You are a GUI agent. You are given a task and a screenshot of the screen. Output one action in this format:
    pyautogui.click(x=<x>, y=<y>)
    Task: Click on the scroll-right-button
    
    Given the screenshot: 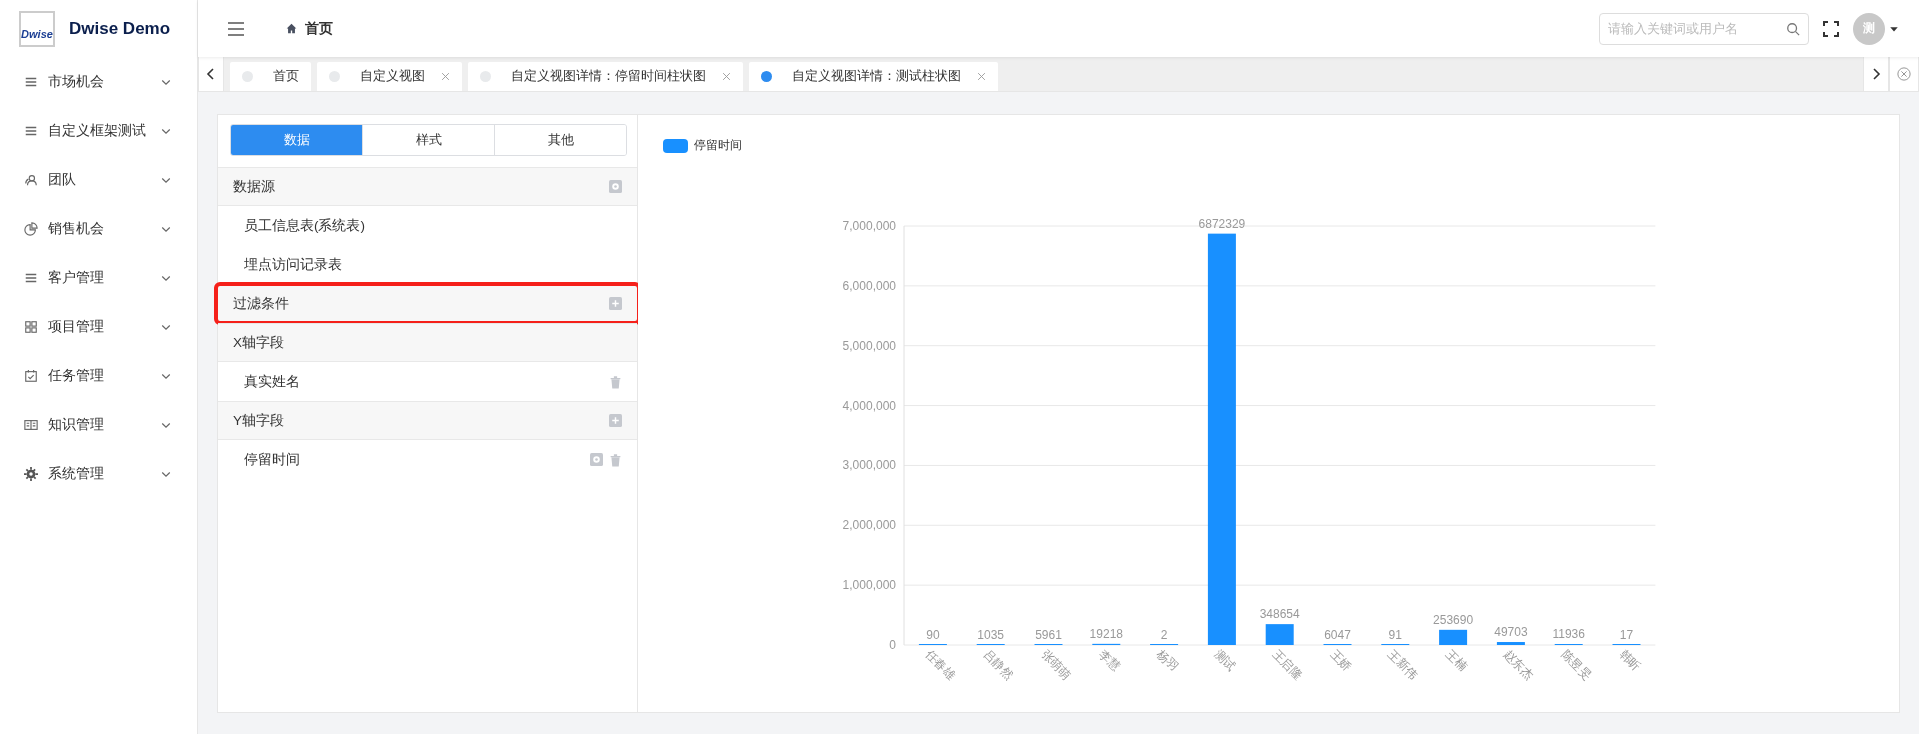 What is the action you would take?
    pyautogui.click(x=1876, y=73)
    